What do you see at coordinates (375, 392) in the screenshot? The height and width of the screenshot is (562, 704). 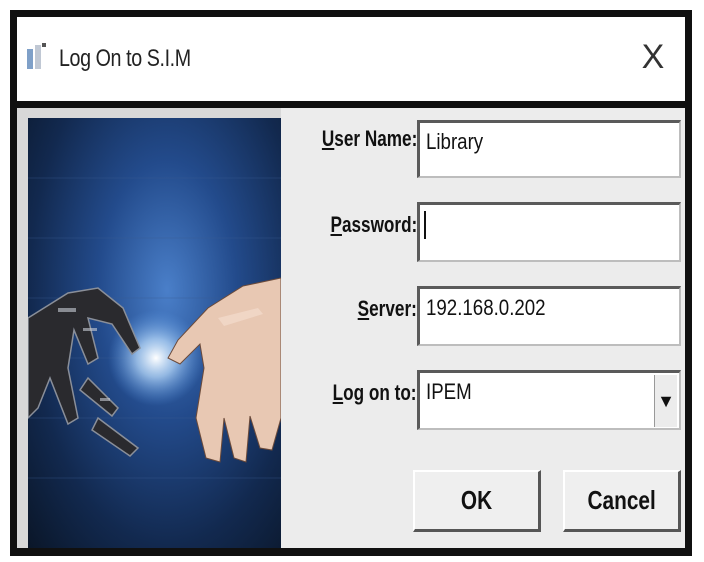 I see `logon-to-label: Log on to:` at bounding box center [375, 392].